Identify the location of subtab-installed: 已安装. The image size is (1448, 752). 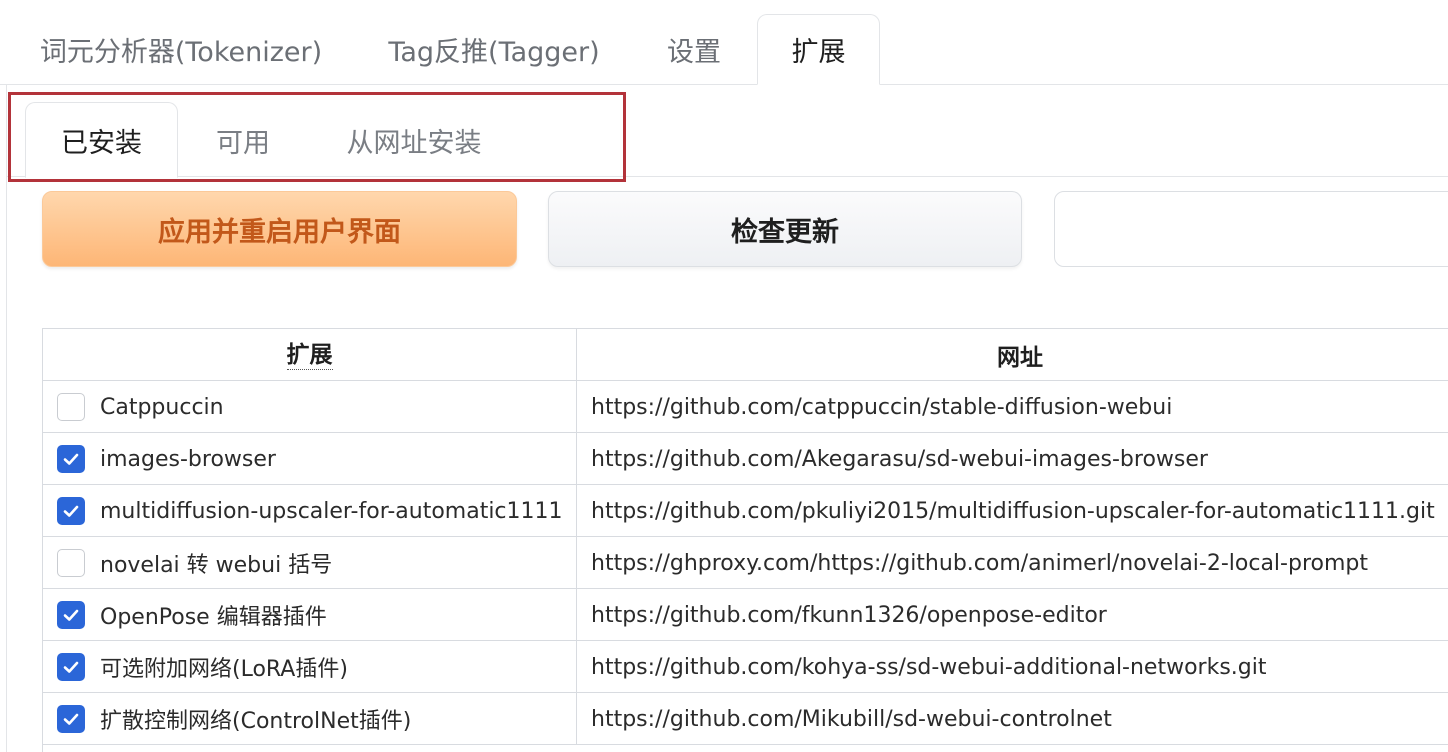
(101, 140).